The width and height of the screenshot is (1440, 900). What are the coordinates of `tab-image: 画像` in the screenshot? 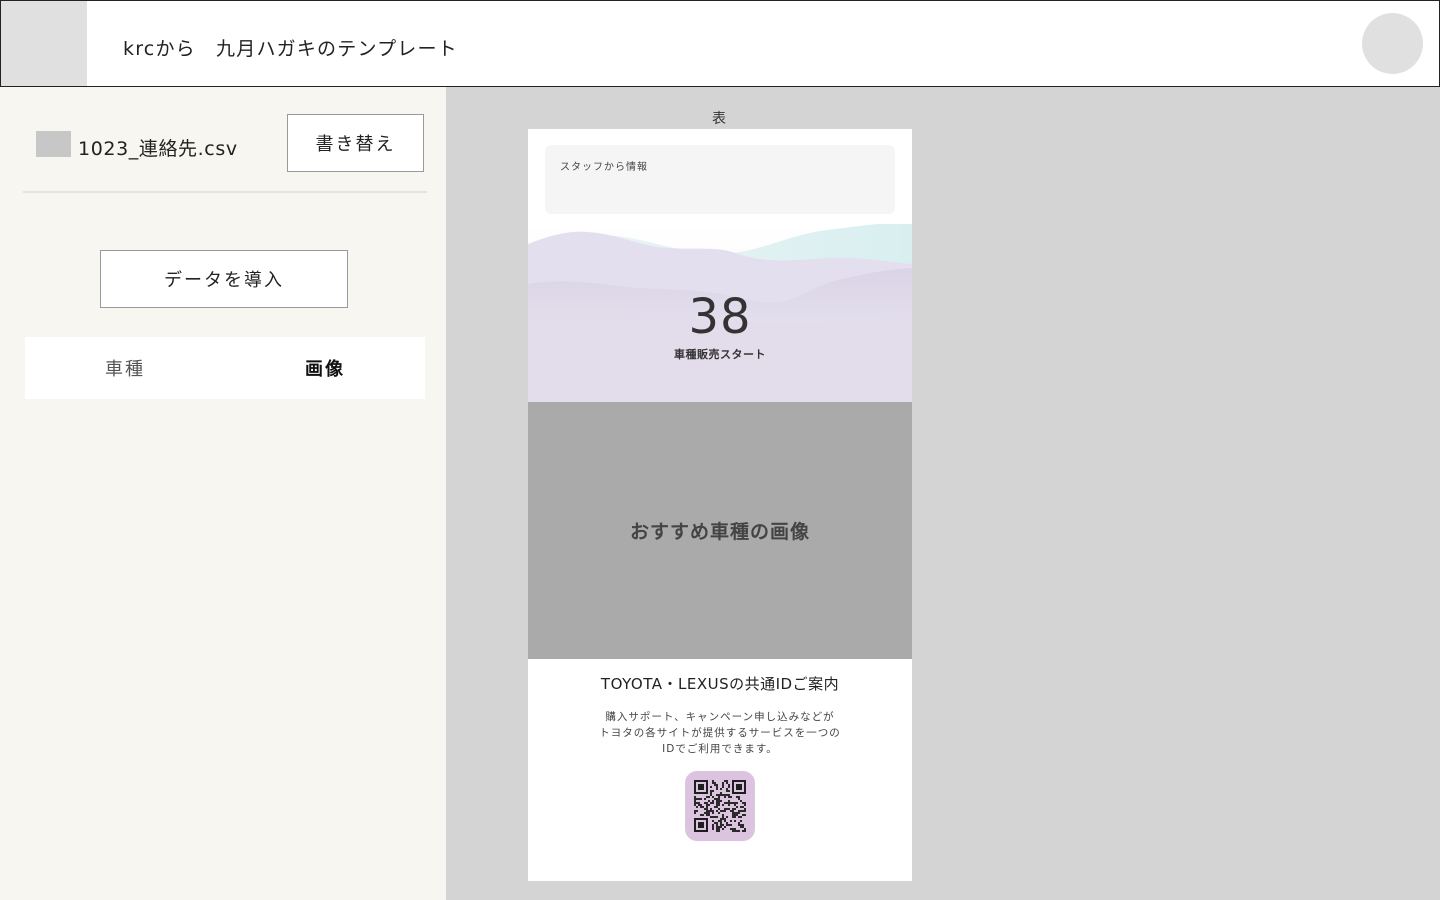 It's located at (325, 368).